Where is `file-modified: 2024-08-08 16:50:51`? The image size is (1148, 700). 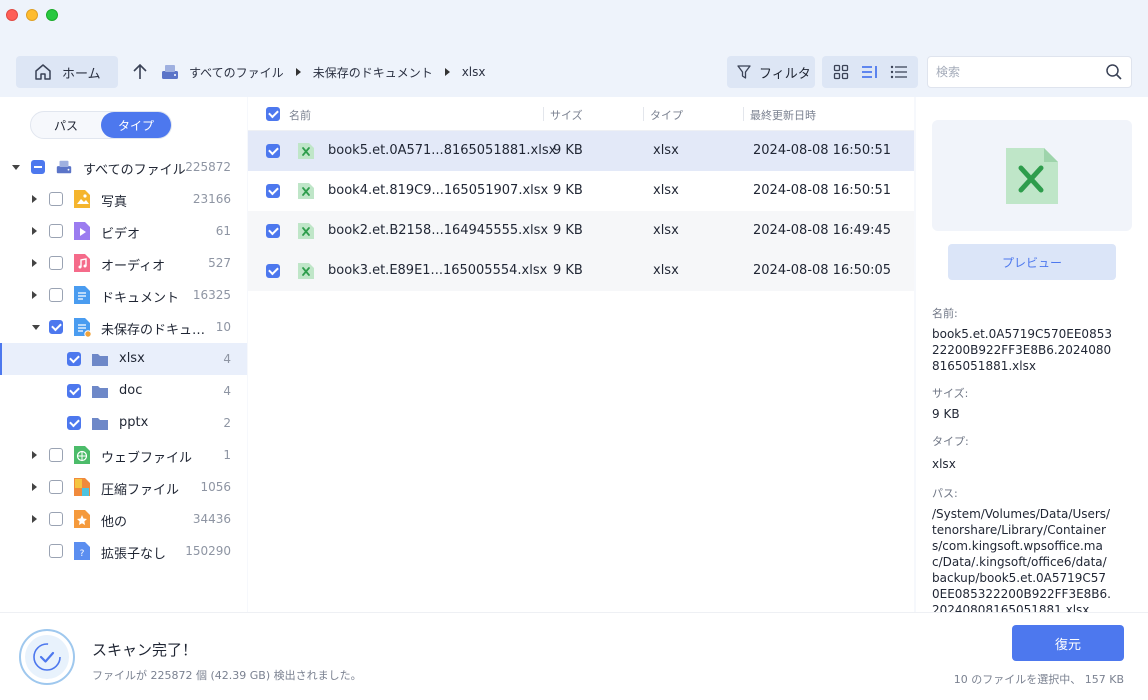
file-modified: 2024-08-08 16:50:51 is located at coordinates (822, 150).